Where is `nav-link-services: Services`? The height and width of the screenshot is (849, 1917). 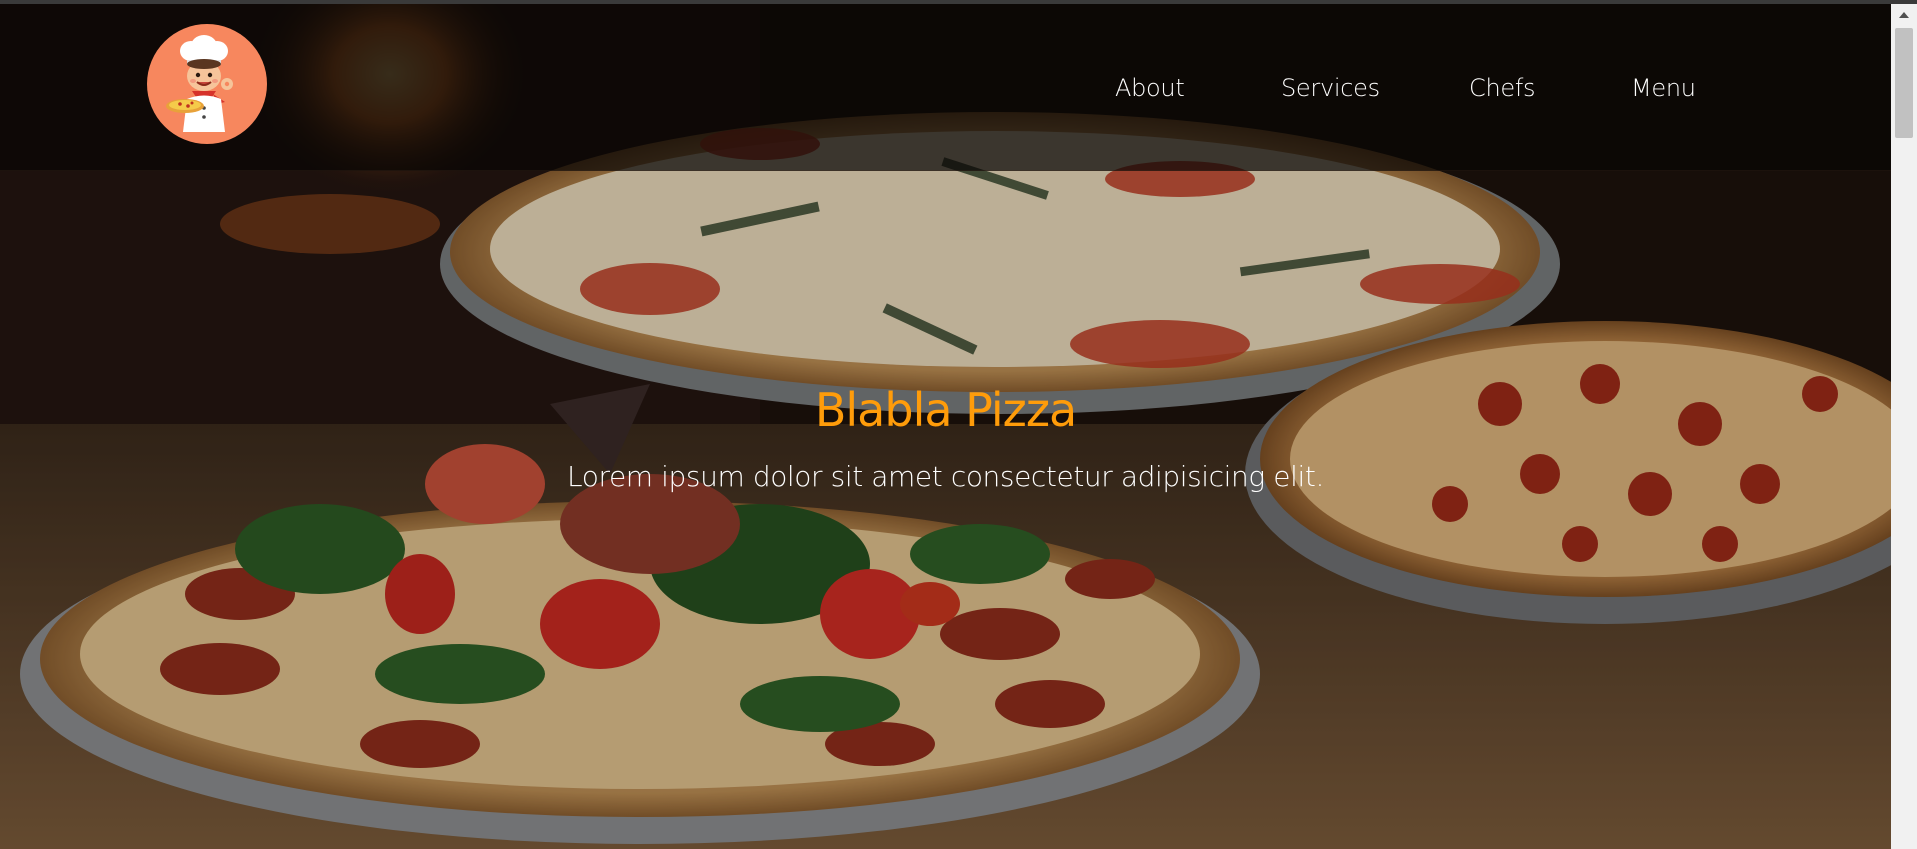
nav-link-services: Services is located at coordinates (1330, 88).